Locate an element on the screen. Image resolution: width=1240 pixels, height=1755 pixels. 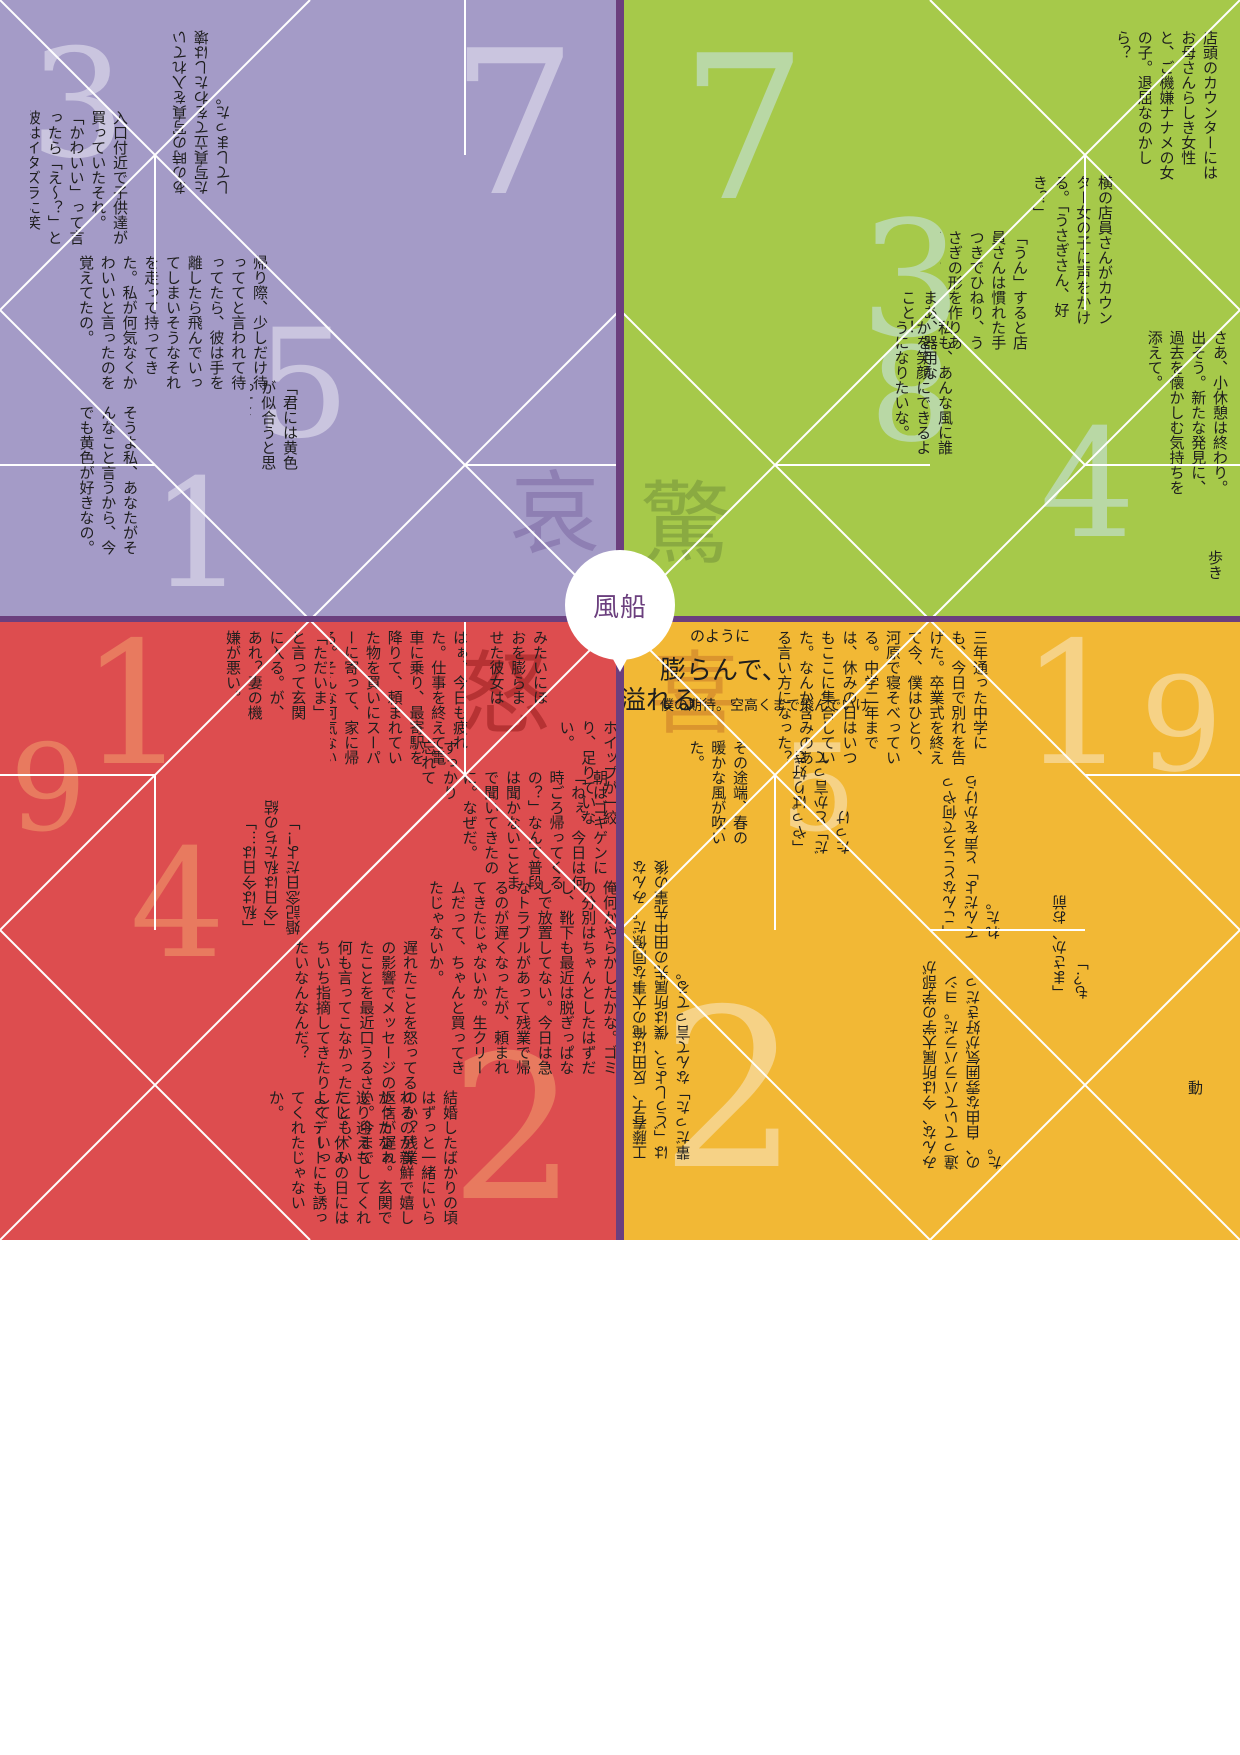
story-text: 私も、あんな風に誰かを笑顔にできるようになりたいな。 is located at coordinates (923, 387).